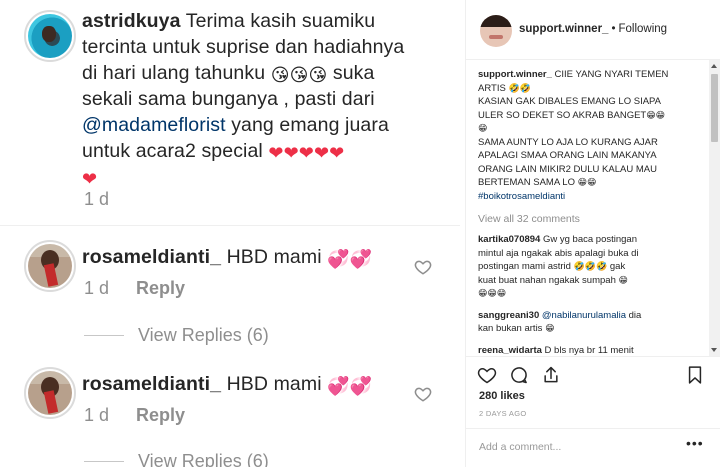 The image size is (720, 467). Describe the element at coordinates (174, 73) in the screenshot. I see `comment-text: di hari ulang tahunku` at that location.